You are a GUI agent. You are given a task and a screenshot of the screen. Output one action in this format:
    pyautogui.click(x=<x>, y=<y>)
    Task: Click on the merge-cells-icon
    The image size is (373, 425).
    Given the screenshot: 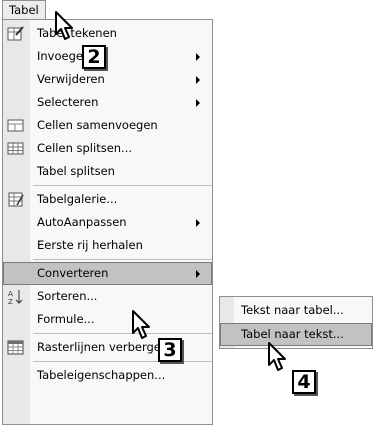 What is the action you would take?
    pyautogui.click(x=15, y=125)
    